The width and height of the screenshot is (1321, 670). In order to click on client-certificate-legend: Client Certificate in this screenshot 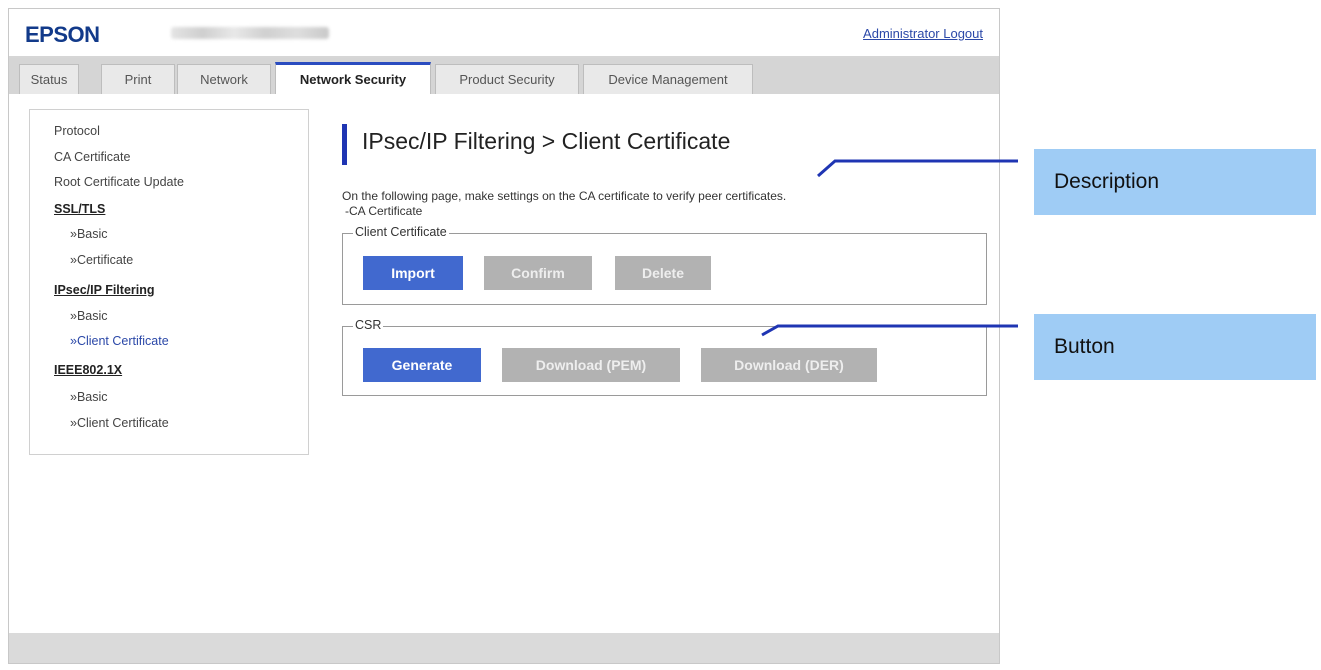, I will do `click(401, 232)`.